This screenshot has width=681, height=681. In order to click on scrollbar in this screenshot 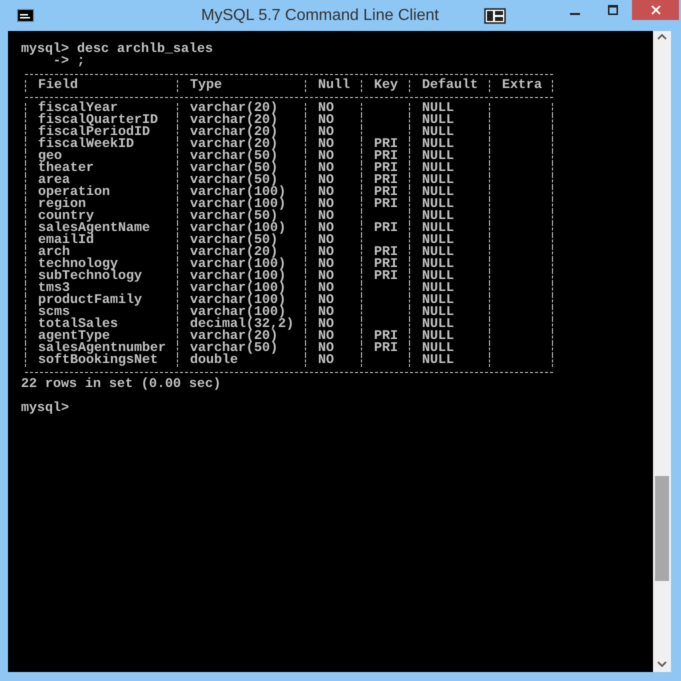, I will do `click(662, 351)`.